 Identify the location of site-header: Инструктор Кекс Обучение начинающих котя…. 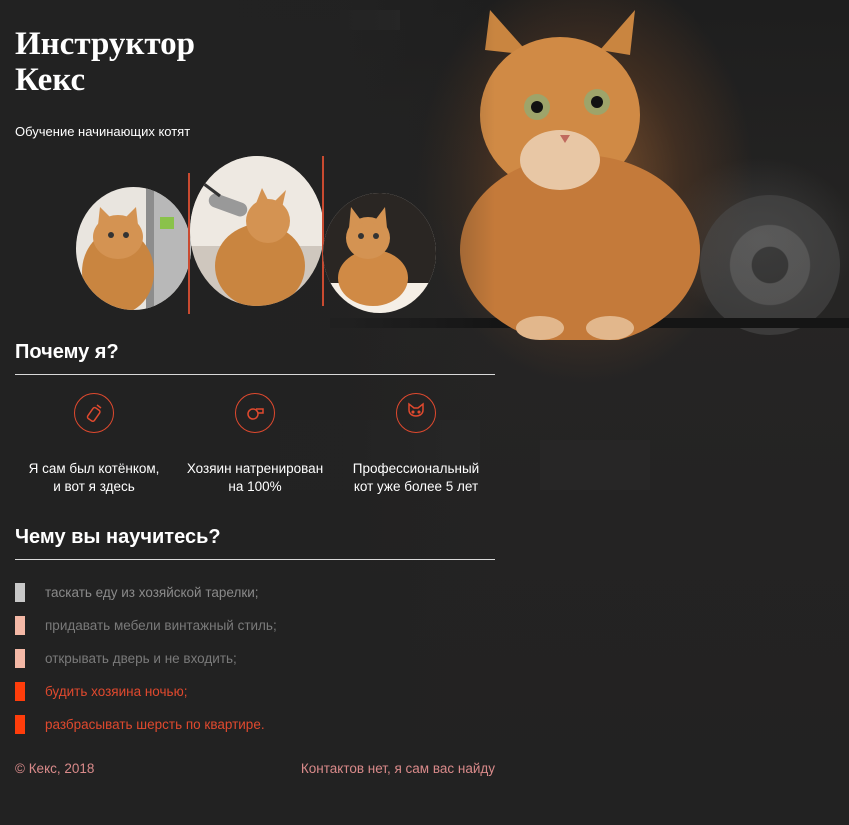
(255, 82).